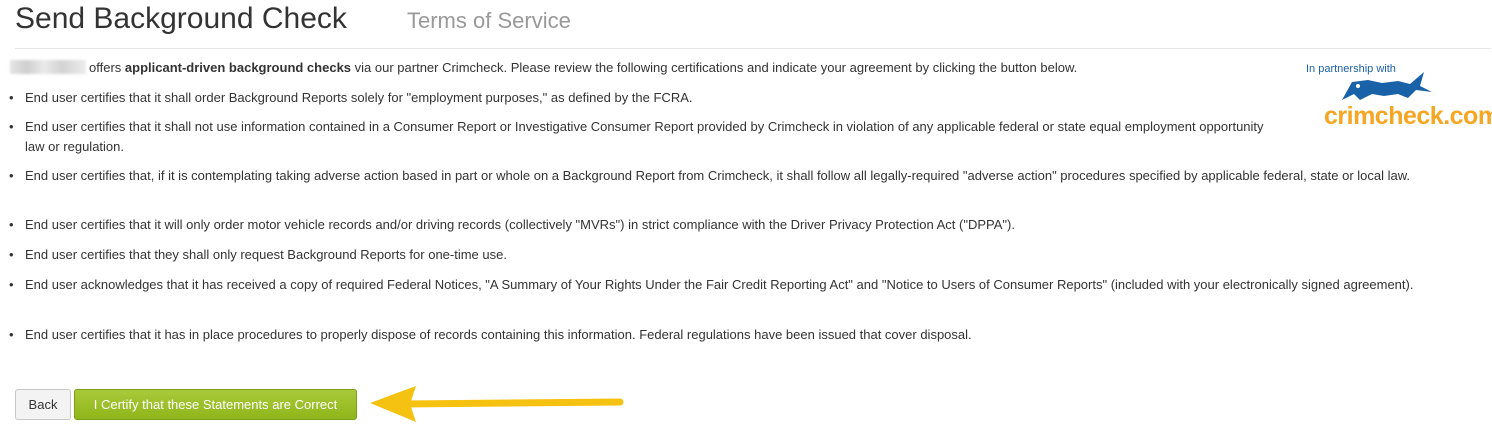 This screenshot has width=1492, height=443. What do you see at coordinates (497, 404) in the screenshot?
I see `arrow-left-icon` at bounding box center [497, 404].